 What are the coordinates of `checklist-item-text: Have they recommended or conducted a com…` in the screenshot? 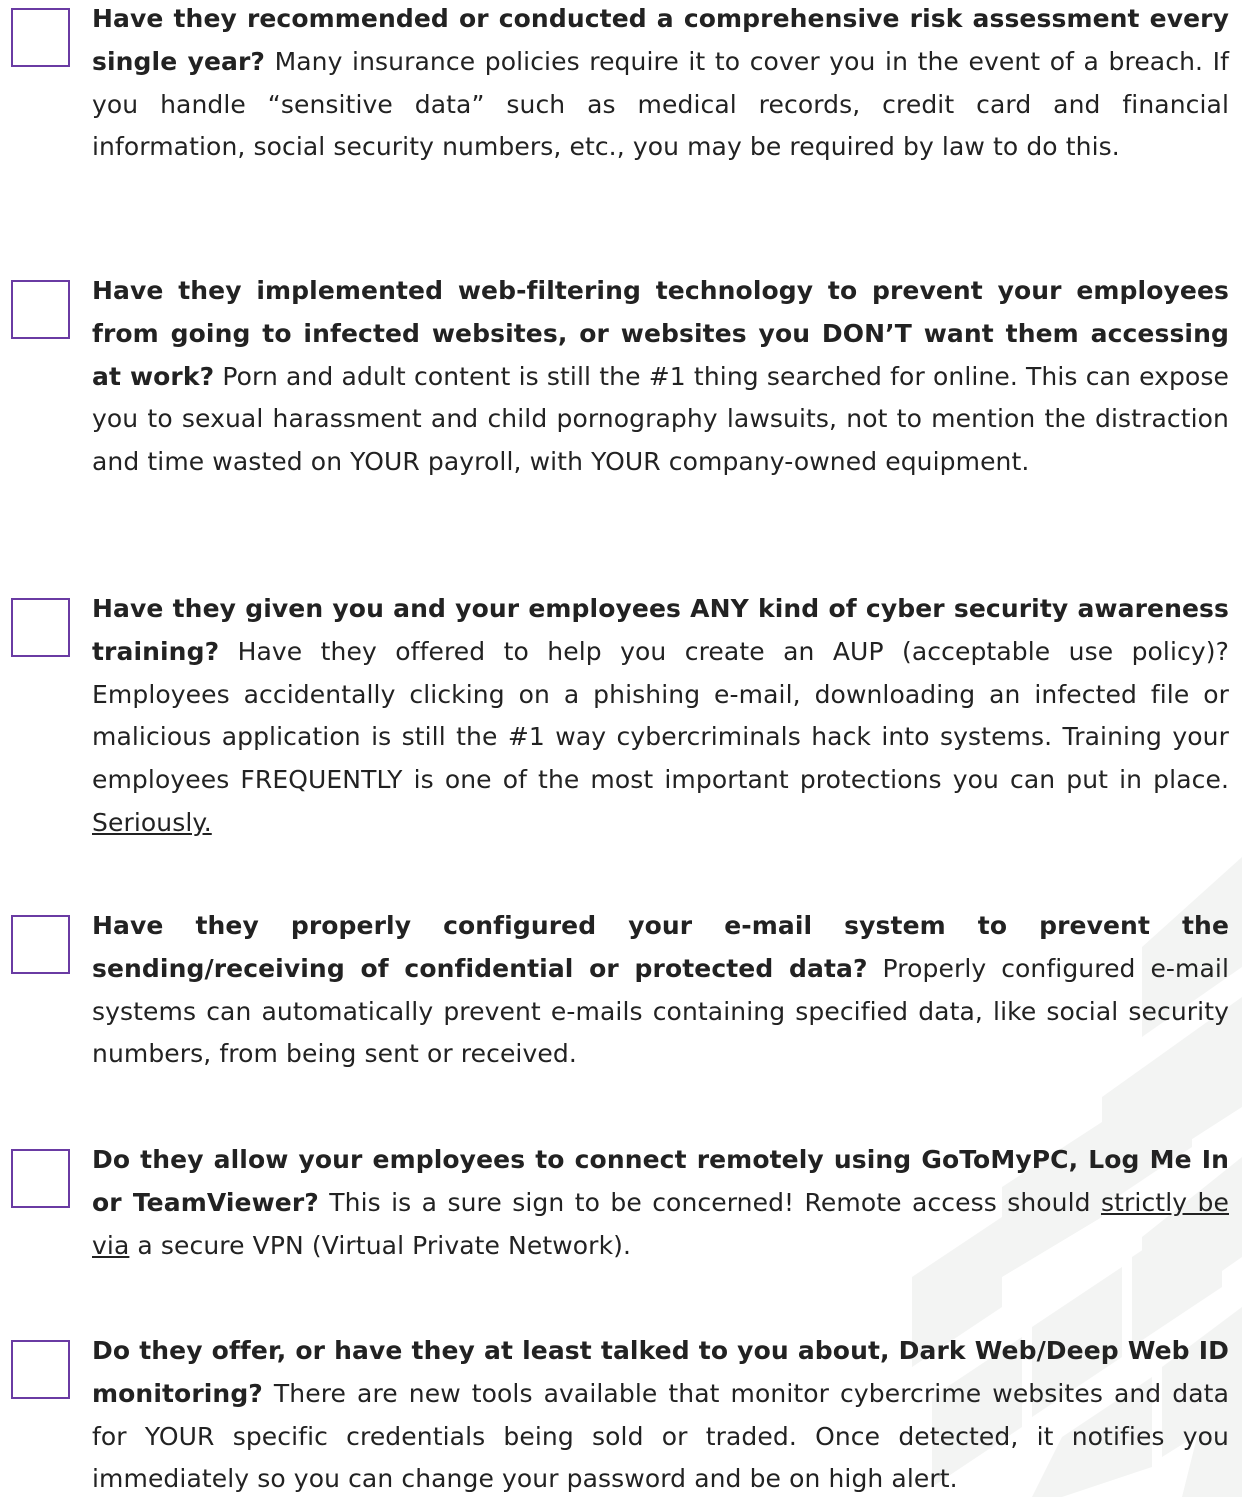 It's located at (660, 84).